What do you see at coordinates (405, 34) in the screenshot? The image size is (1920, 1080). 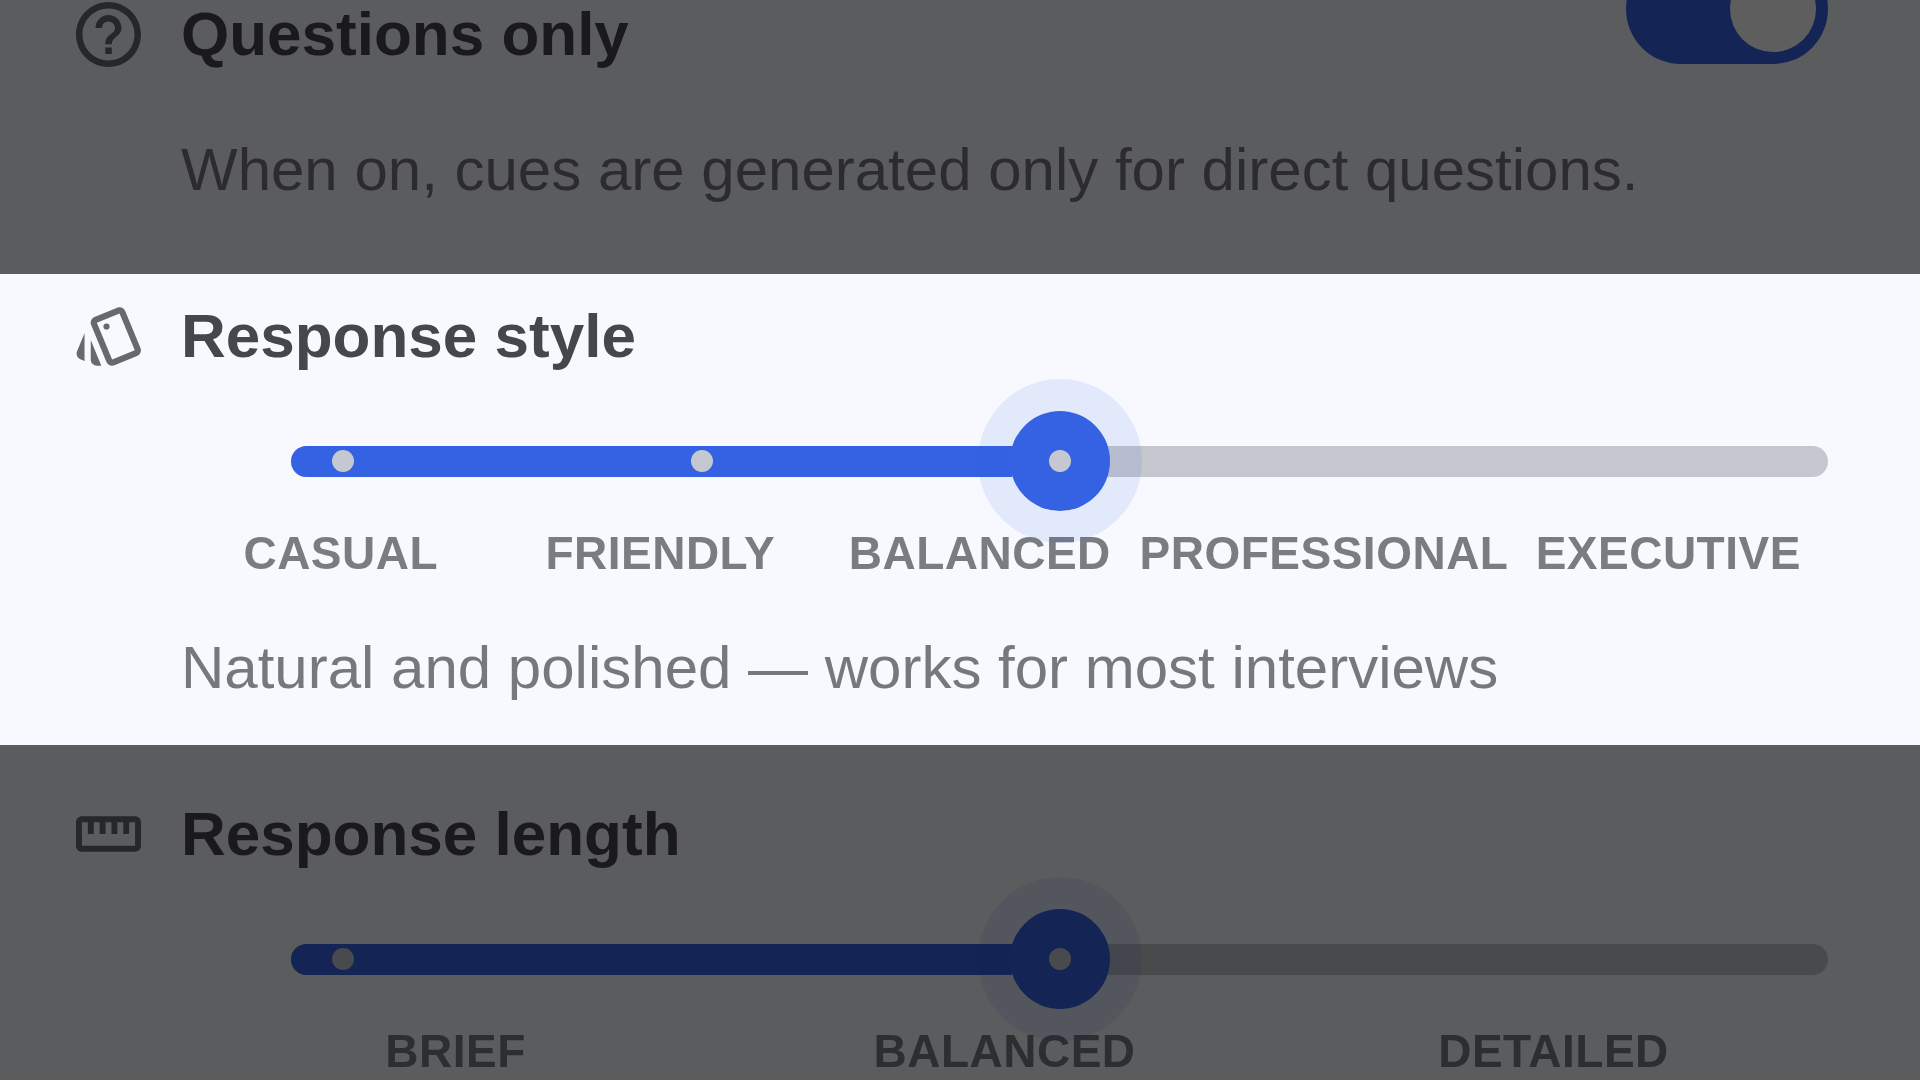 I see `setting-title: Questions only` at bounding box center [405, 34].